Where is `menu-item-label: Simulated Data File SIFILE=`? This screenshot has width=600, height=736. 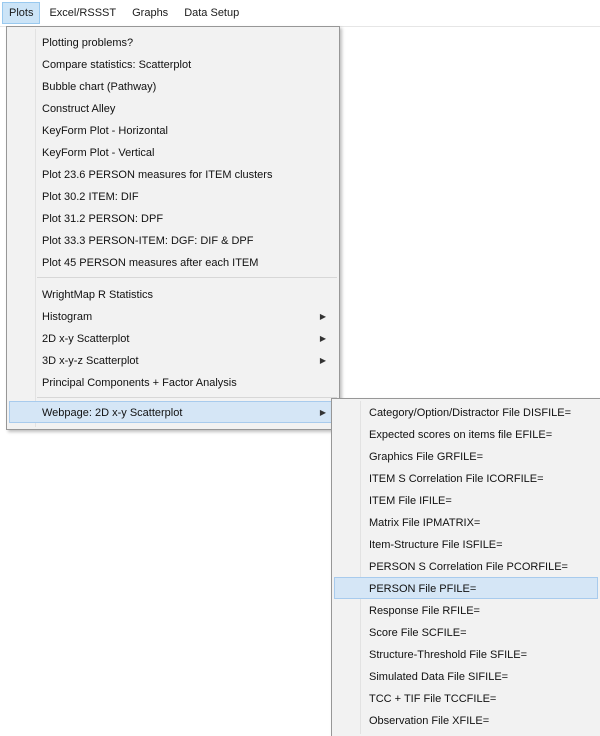 menu-item-label: Simulated Data File SIFILE= is located at coordinates (439, 677).